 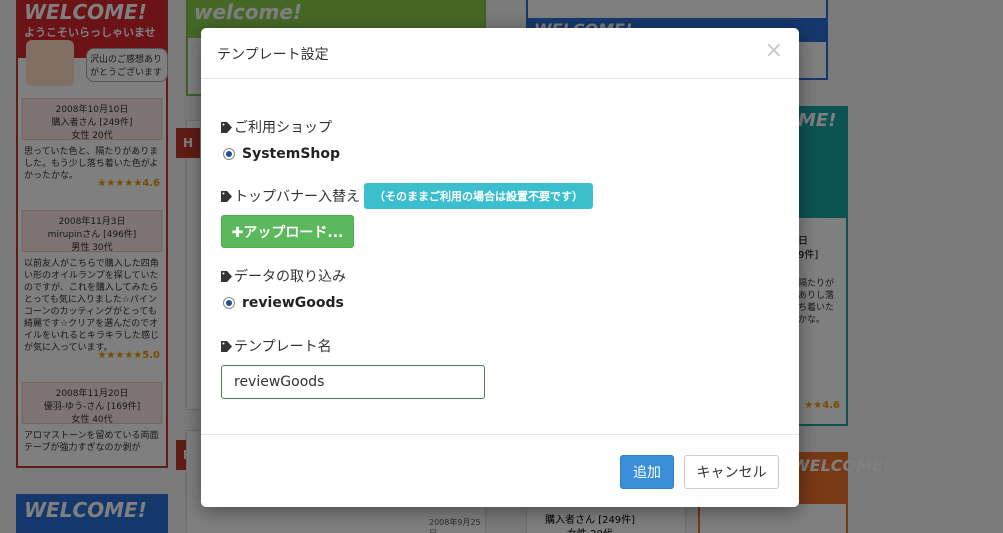 I want to click on dialog-footer: 追加 キャンセル, so click(x=500, y=471).